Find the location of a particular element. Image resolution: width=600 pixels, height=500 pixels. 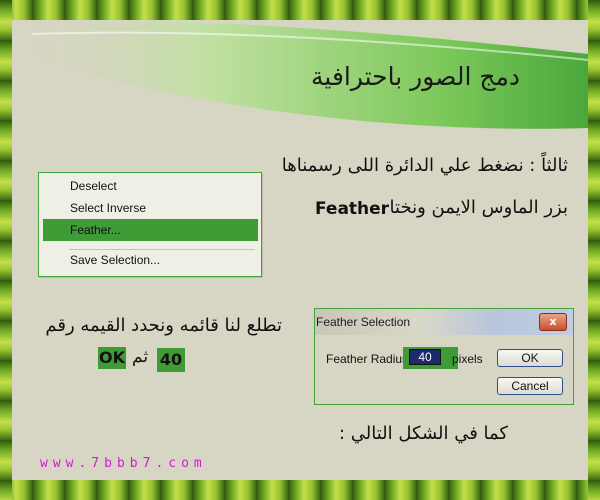

caption: كما في الشكل التالي : is located at coordinates (423, 433).